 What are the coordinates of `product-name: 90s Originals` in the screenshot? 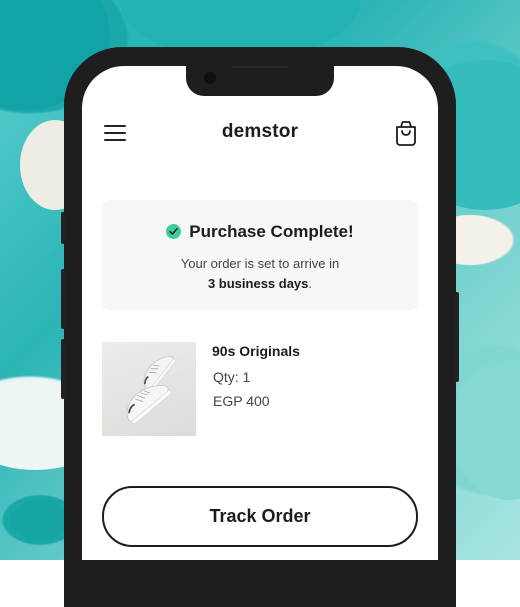 It's located at (256, 351).